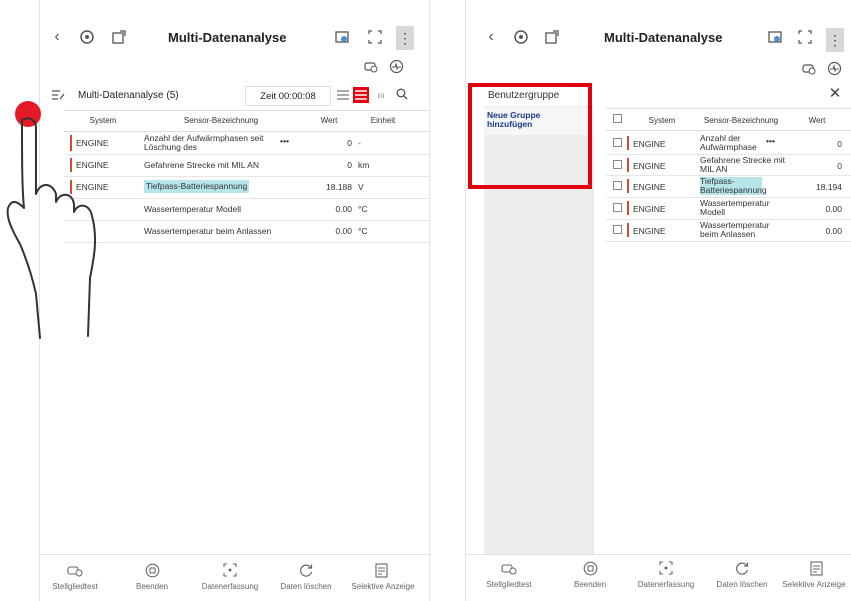 This screenshot has height=601, width=851. Describe the element at coordinates (383, 120) in the screenshot. I see `col-einheit: Einheit` at that location.